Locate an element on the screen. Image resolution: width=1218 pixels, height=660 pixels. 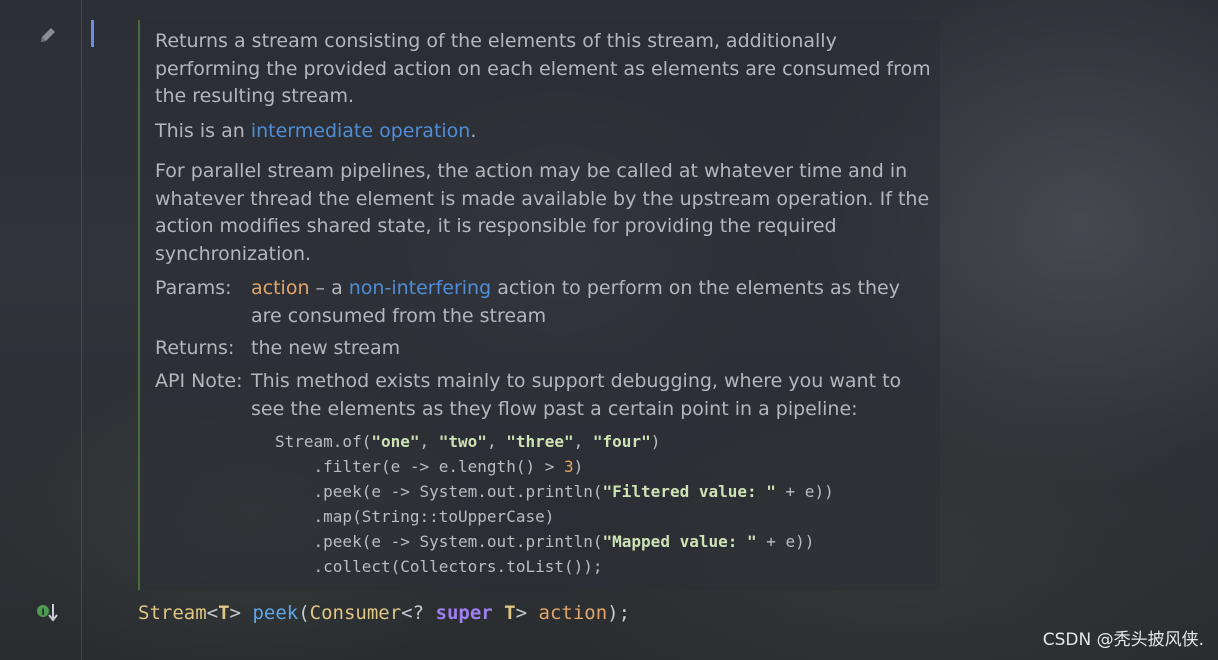
editor-gutter is located at coordinates (41, 330).